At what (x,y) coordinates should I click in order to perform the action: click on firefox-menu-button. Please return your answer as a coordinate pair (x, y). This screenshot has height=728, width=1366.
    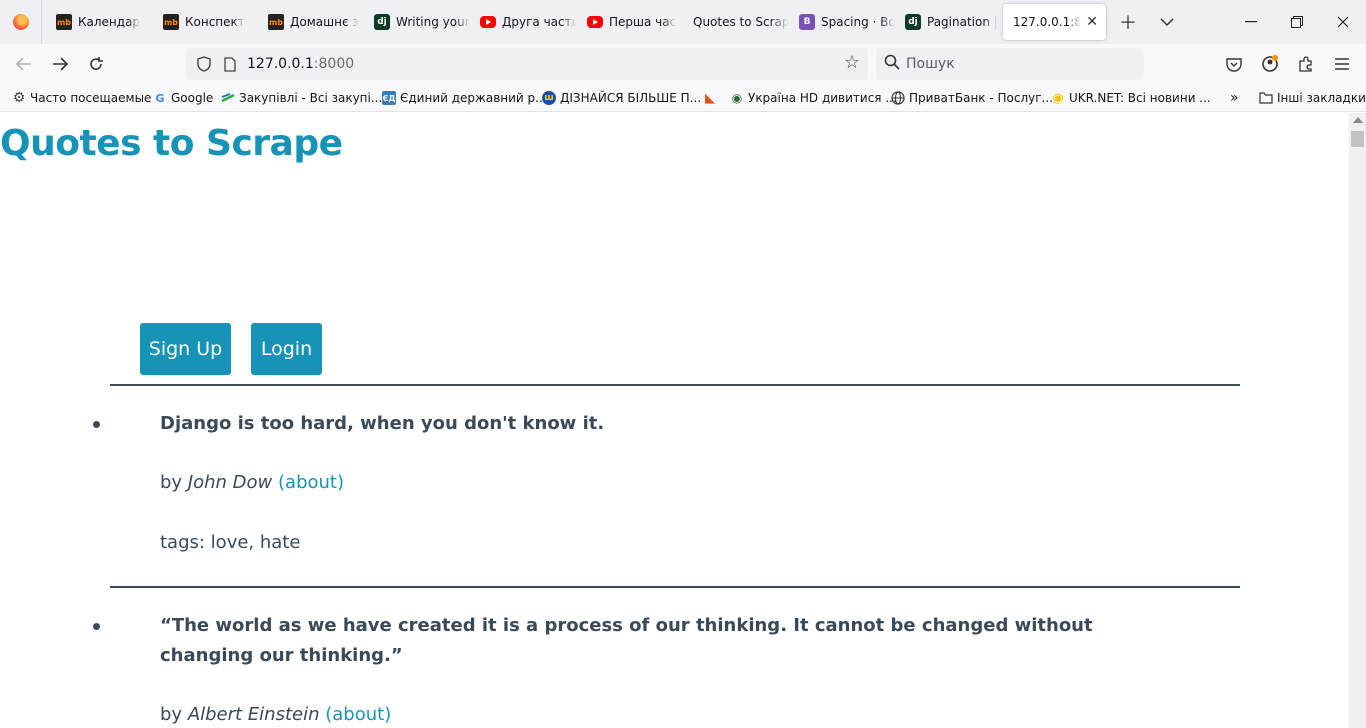
    Looking at the image, I should click on (21, 22).